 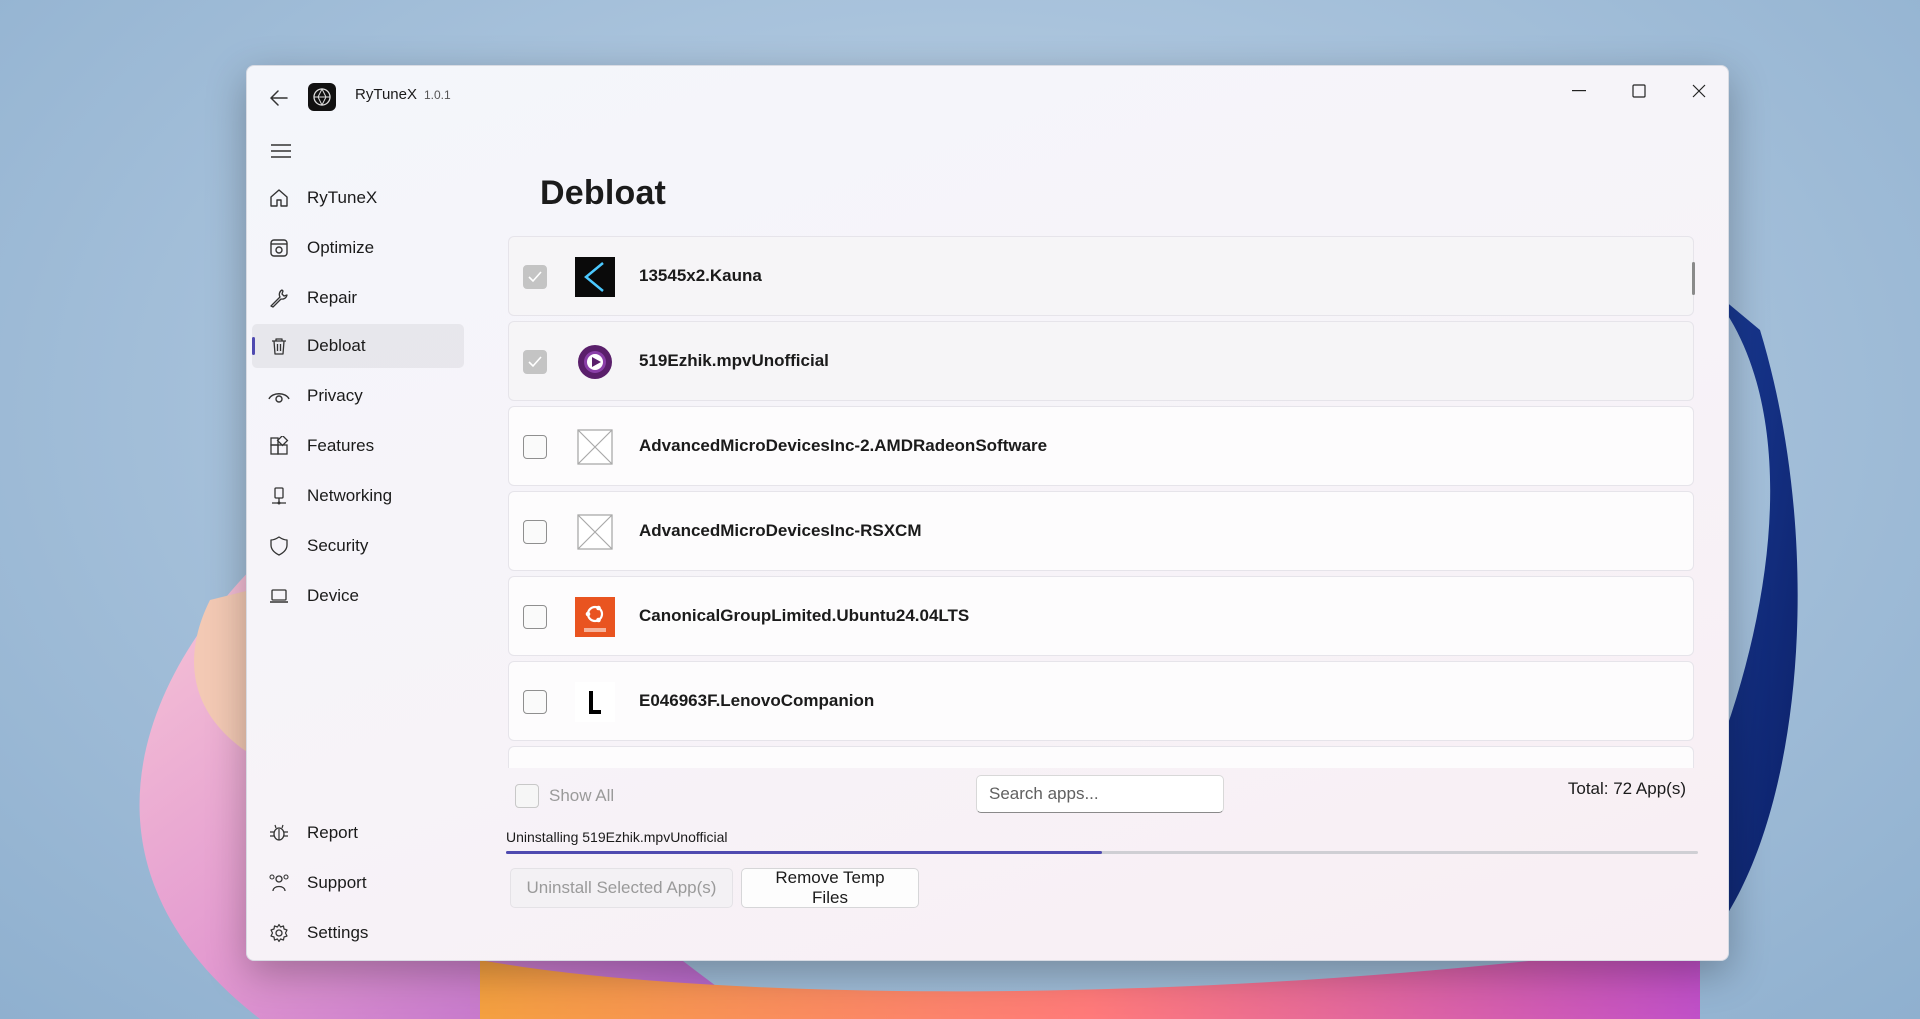 What do you see at coordinates (338, 545) in the screenshot?
I see `sidebar-item-label: Security` at bounding box center [338, 545].